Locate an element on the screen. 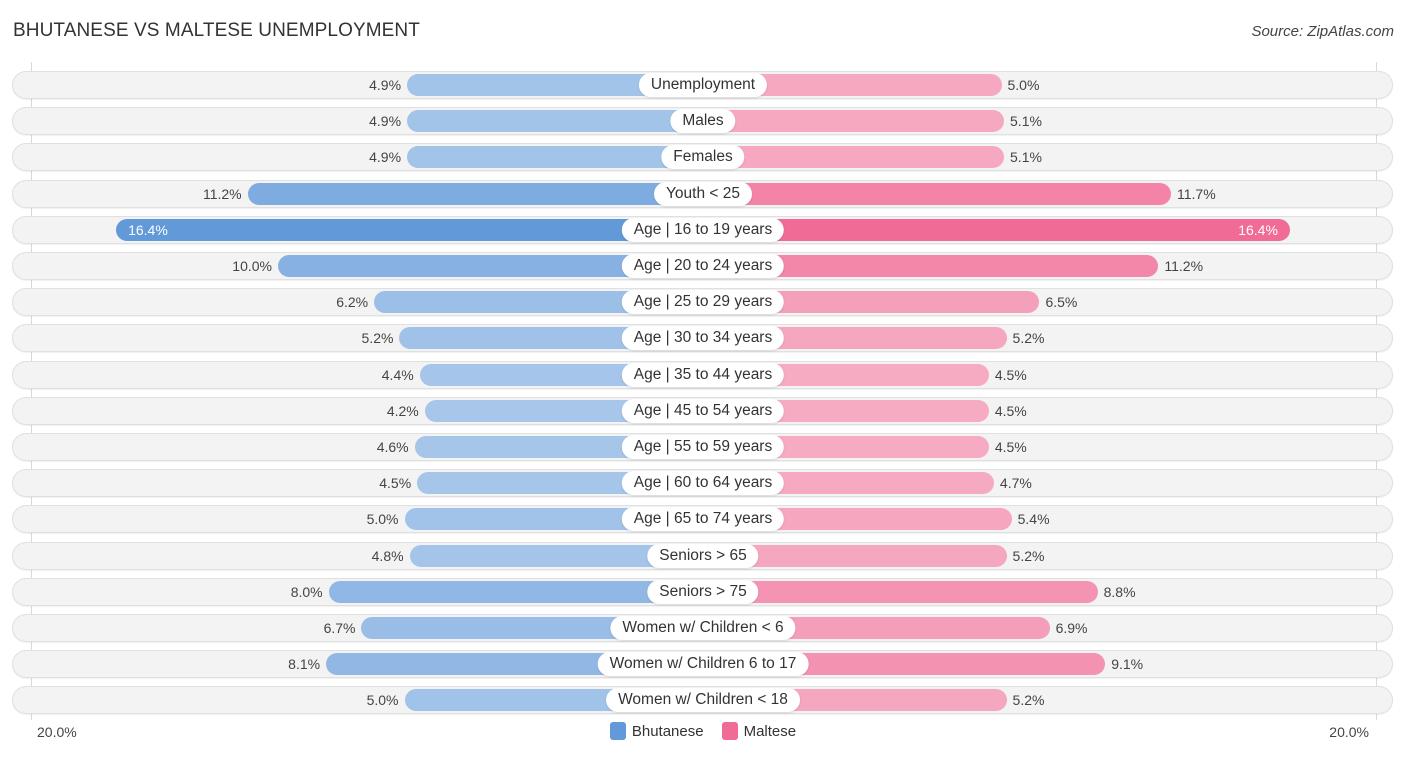 This screenshot has width=1406, height=757. value-label-maltese: 4.7% is located at coordinates (1015, 483).